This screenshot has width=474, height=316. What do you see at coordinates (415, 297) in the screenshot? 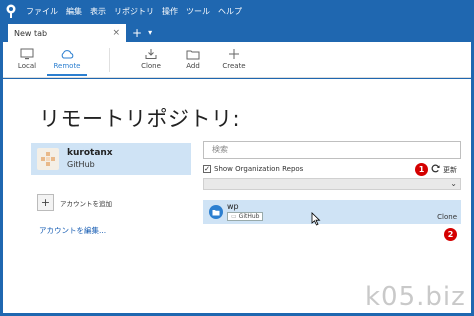
I see `watermark: k05.biz` at bounding box center [415, 297].